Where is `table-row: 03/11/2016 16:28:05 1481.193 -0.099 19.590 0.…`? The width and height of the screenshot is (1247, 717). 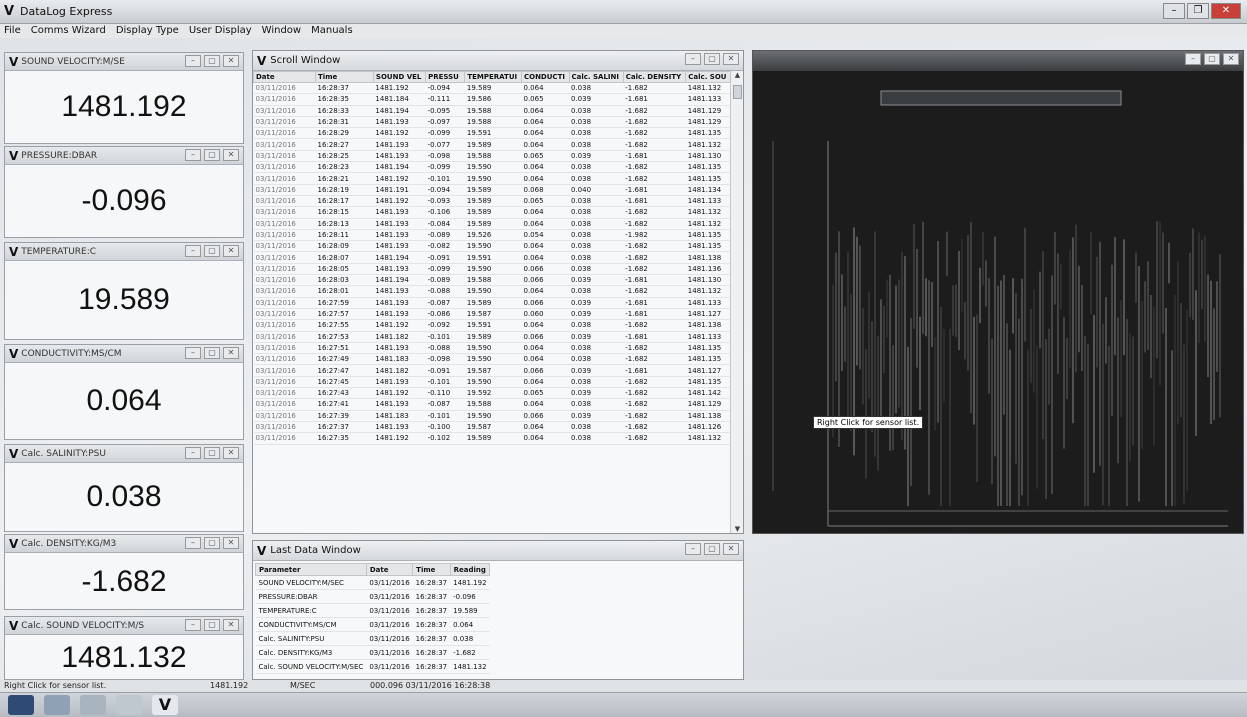 table-row: 03/11/2016 16:28:05 1481.193 -0.099 19.590 0.… is located at coordinates (492, 269).